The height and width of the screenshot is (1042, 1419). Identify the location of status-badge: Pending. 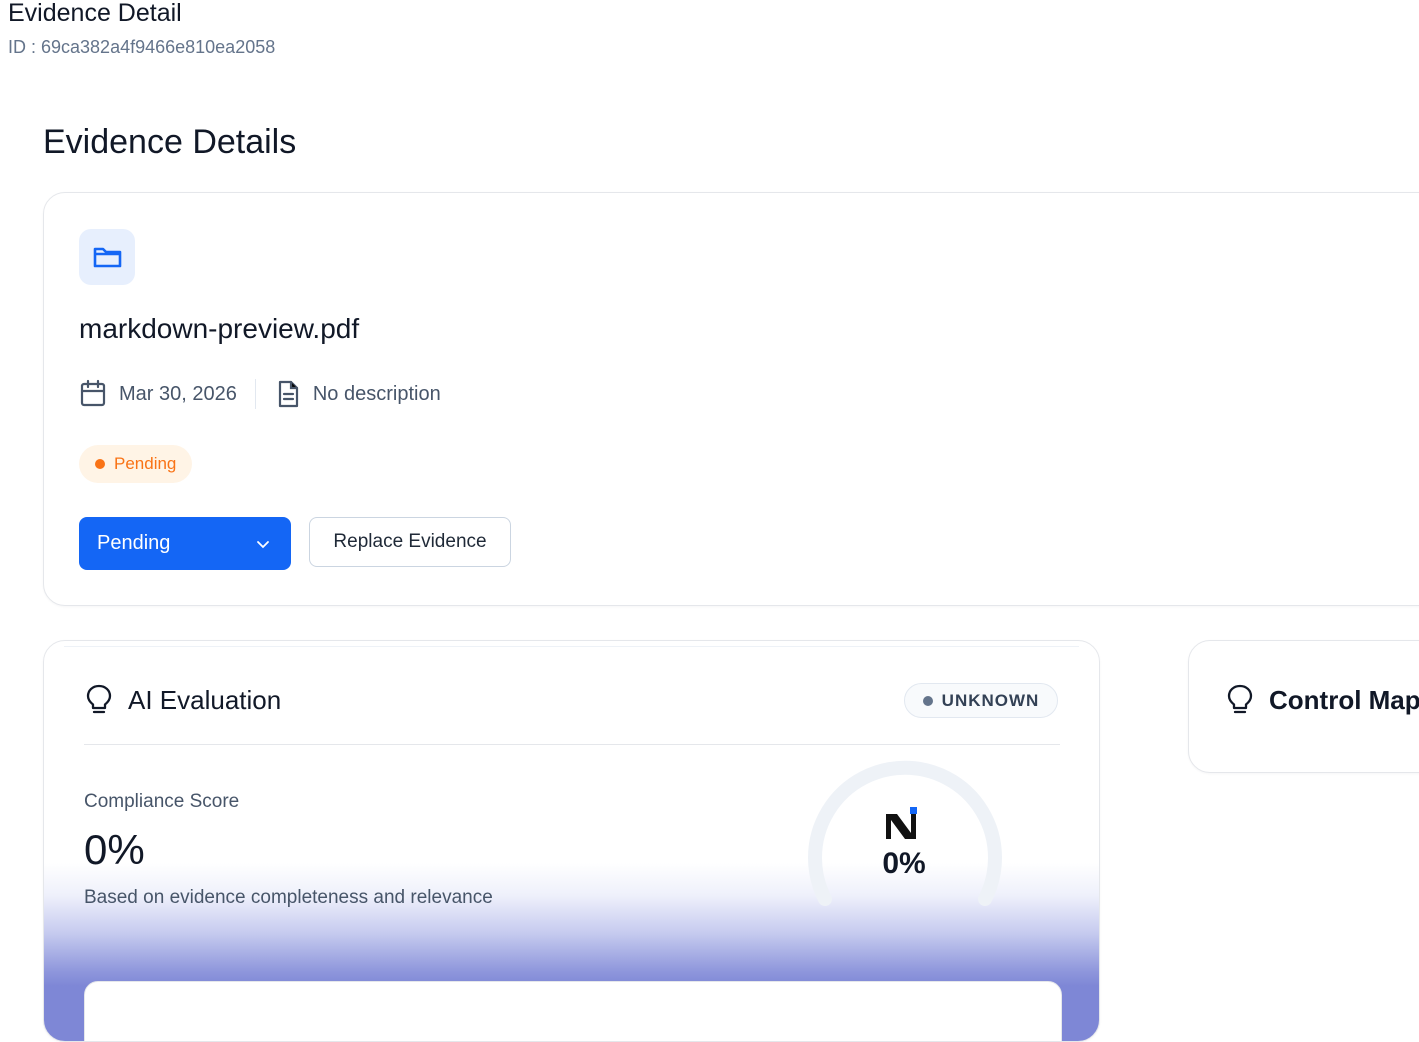
(136, 464).